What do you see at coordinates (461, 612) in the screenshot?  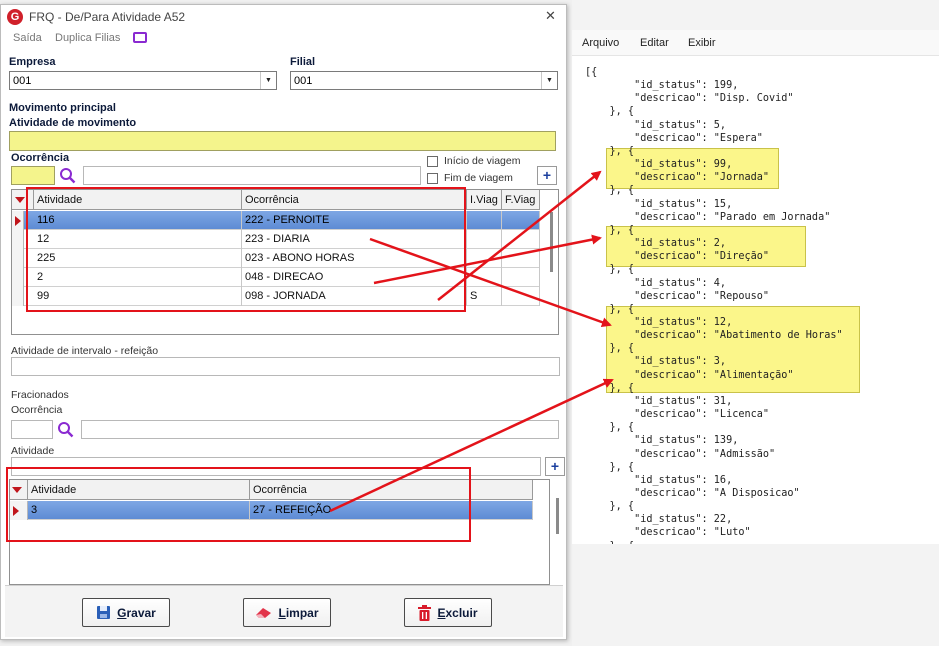 I see `excluir-label: xcluir` at bounding box center [461, 612].